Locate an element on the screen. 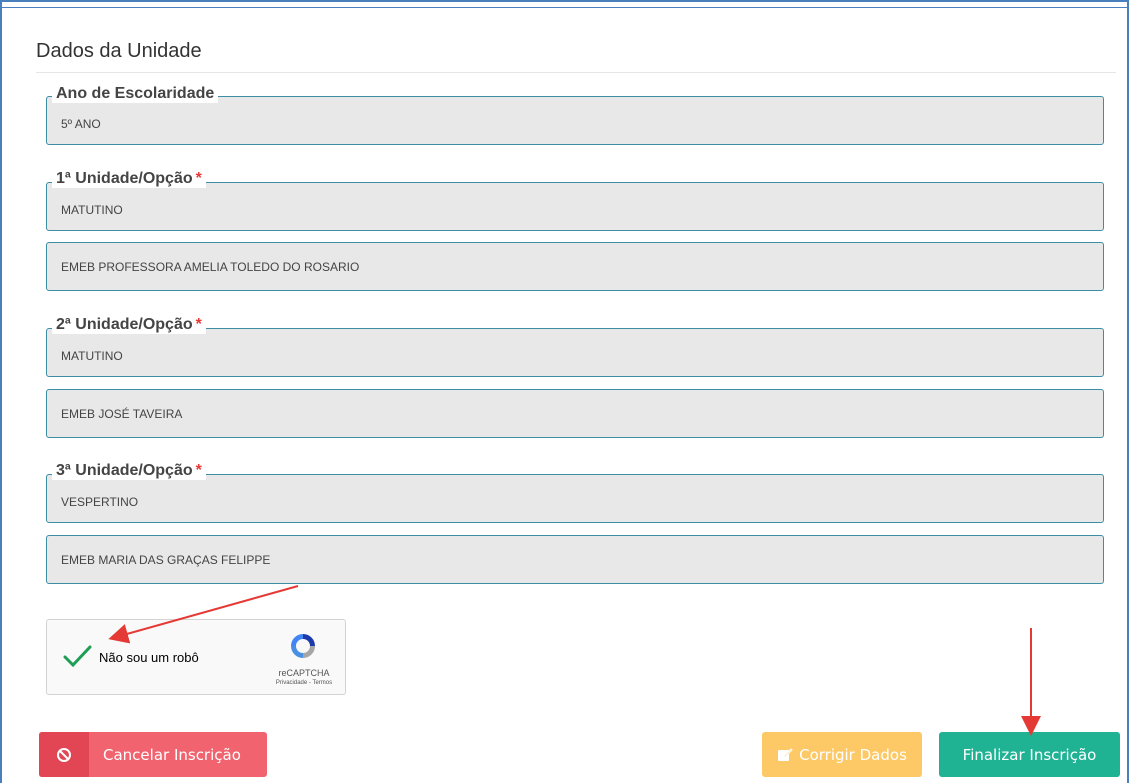 This screenshot has width=1129, height=783. opcao2-label: 2ª Unidade/Opção is located at coordinates (124, 324).